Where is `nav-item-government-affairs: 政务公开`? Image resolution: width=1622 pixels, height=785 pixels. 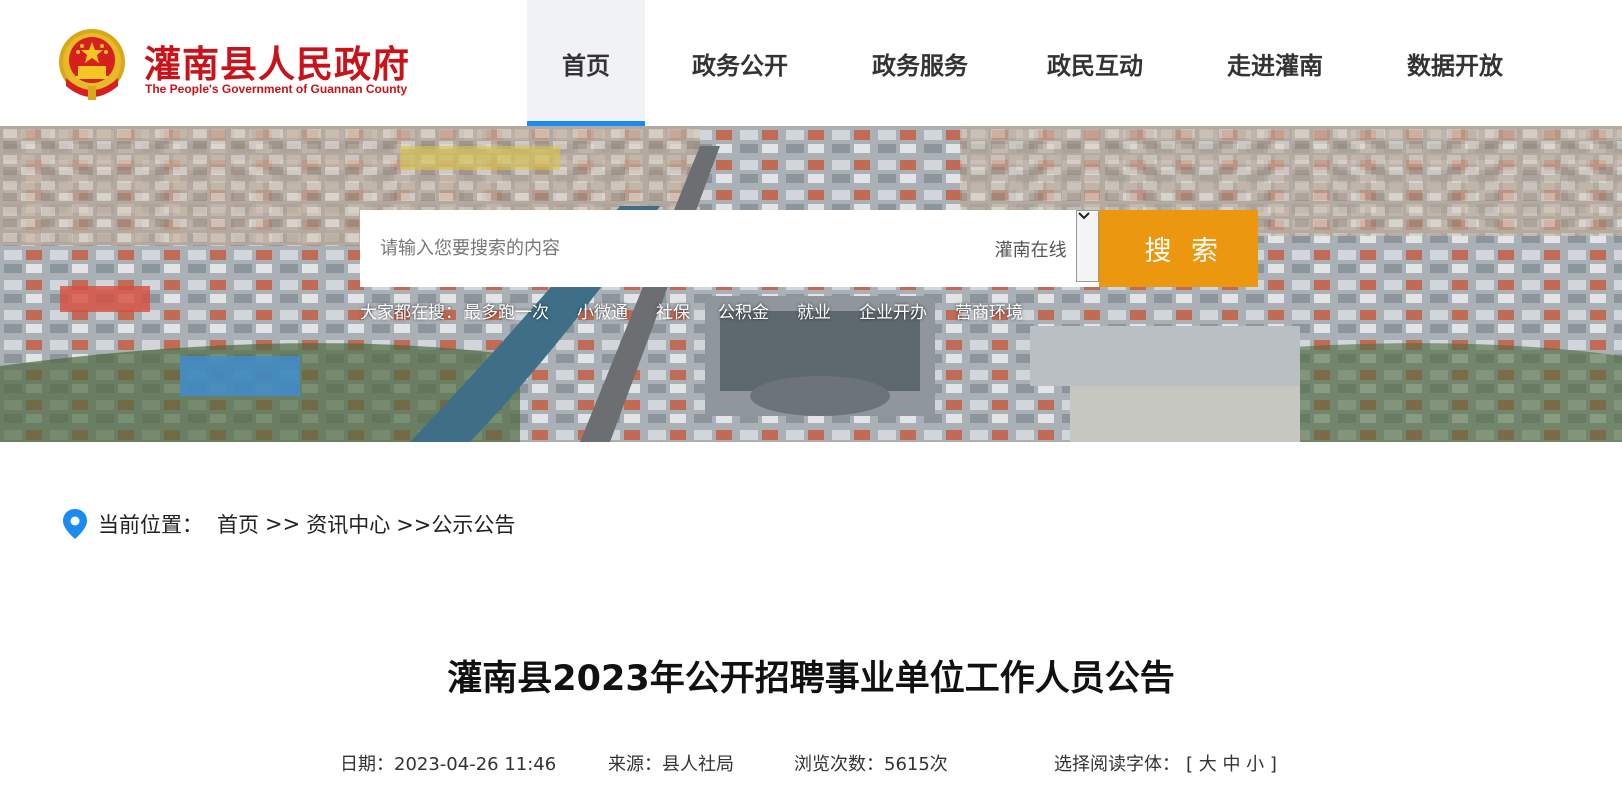
nav-item-government-affairs: 政务公开 is located at coordinates (740, 63).